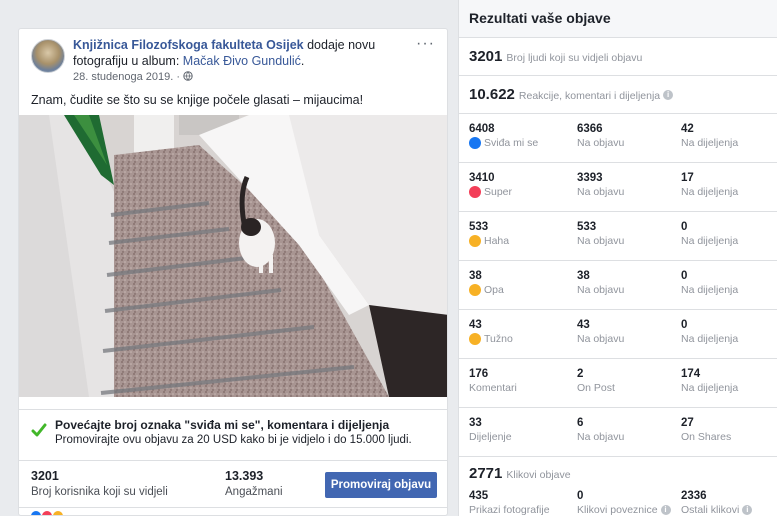  I want to click on reaction-on-post-cell: 533 Na objavu, so click(600, 234).